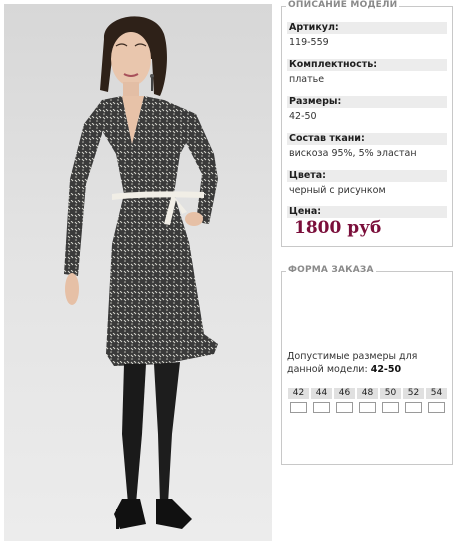 This screenshot has height=545, width=458. I want to click on article-label: Артикул:, so click(367, 28).